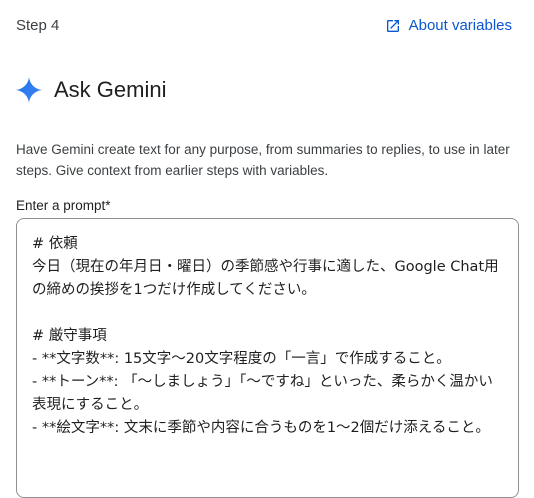 This screenshot has width=534, height=498. Describe the element at coordinates (460, 25) in the screenshot. I see `about-variables-label: About variables` at that location.